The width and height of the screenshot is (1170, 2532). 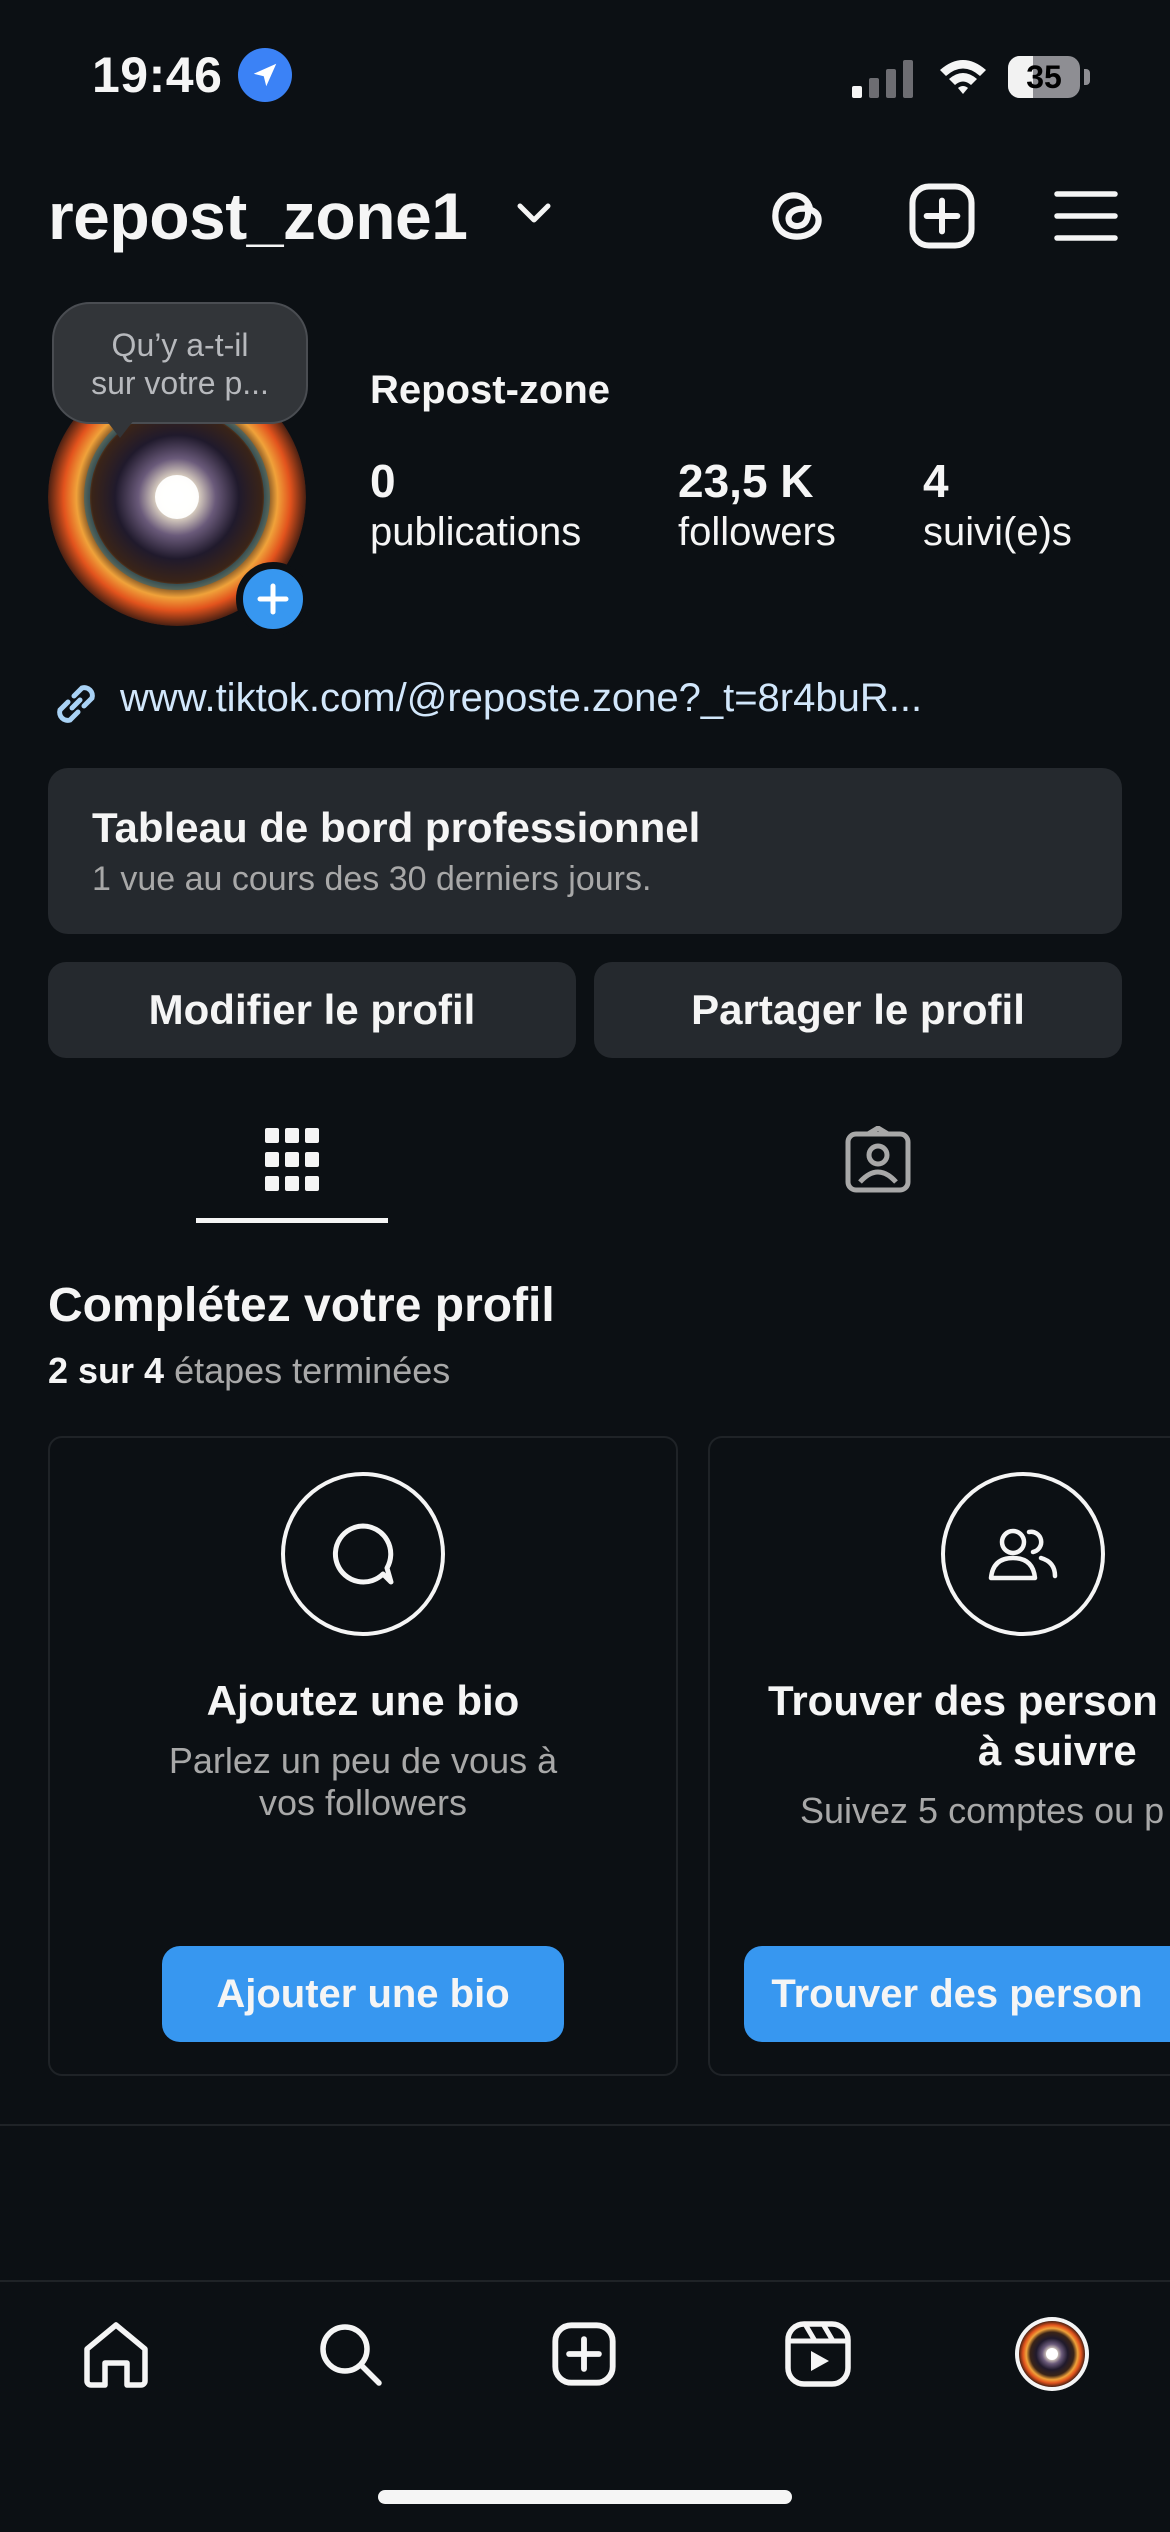 I want to click on card-bio-description: Parlez un peu de vous à vos followers, so click(x=363, y=1782).